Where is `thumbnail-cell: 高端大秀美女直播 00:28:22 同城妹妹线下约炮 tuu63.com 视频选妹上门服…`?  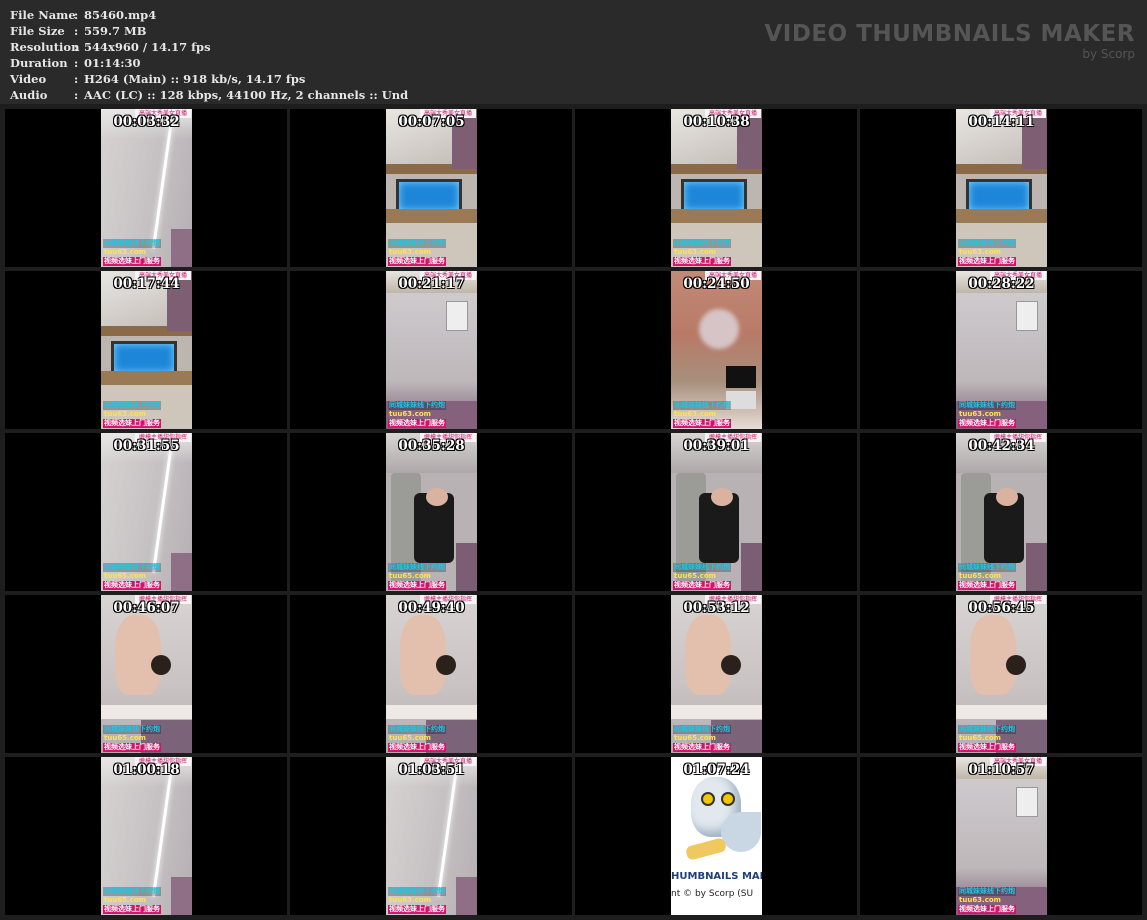
thumbnail-cell: 高端大秀美女直播 00:28:22 同城妹妹线下约炮 tuu63.com 视频选妹上门服… is located at coordinates (1001, 350).